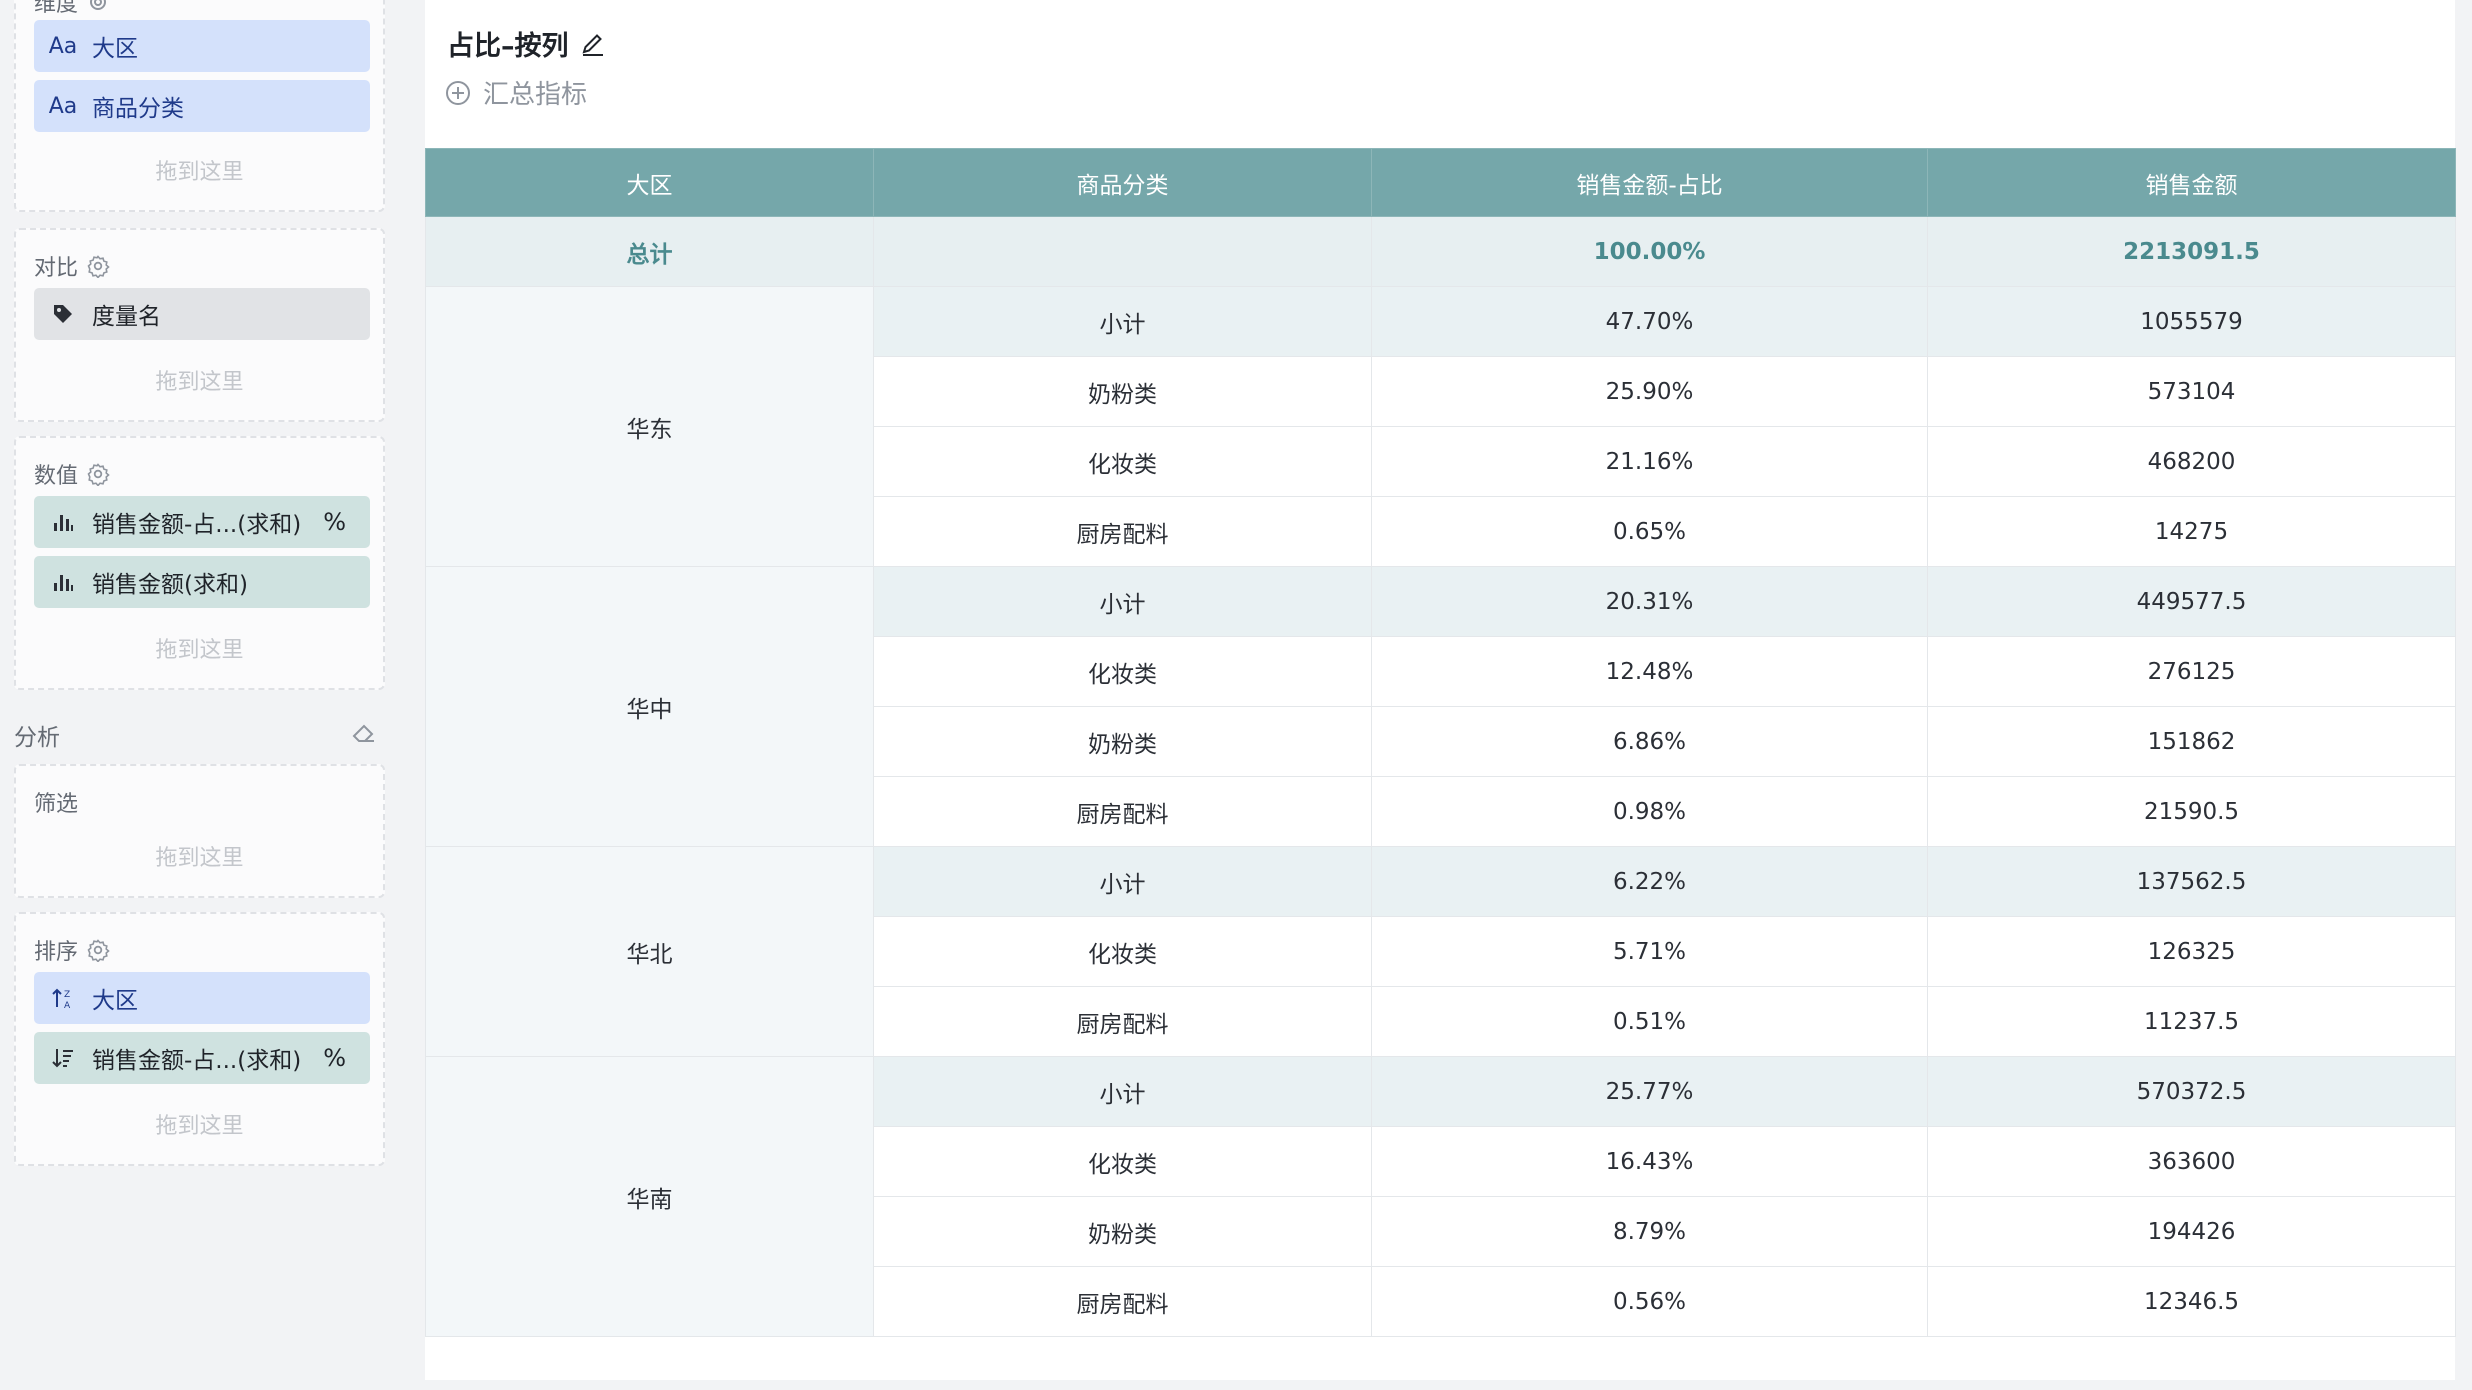  Describe the element at coordinates (1649, 461) in the screenshot. I see `pct-cell: 21.16%` at that location.